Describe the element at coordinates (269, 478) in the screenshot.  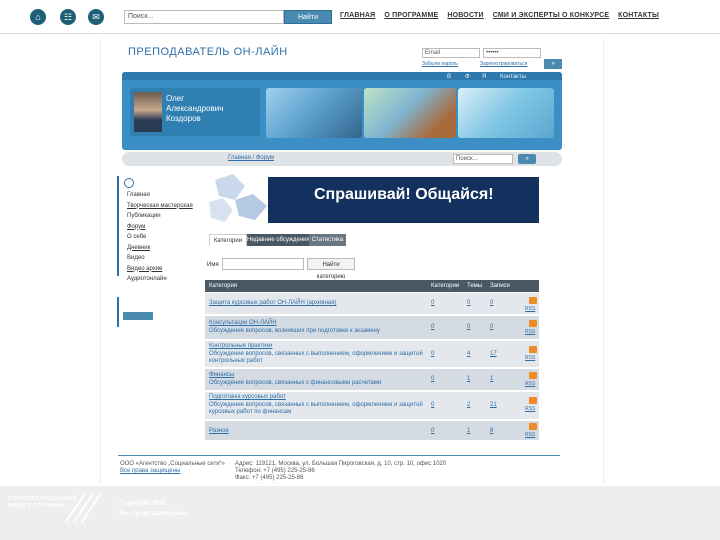
I see `footer-fax: Факс: +7 (495) 225-25-86` at that location.